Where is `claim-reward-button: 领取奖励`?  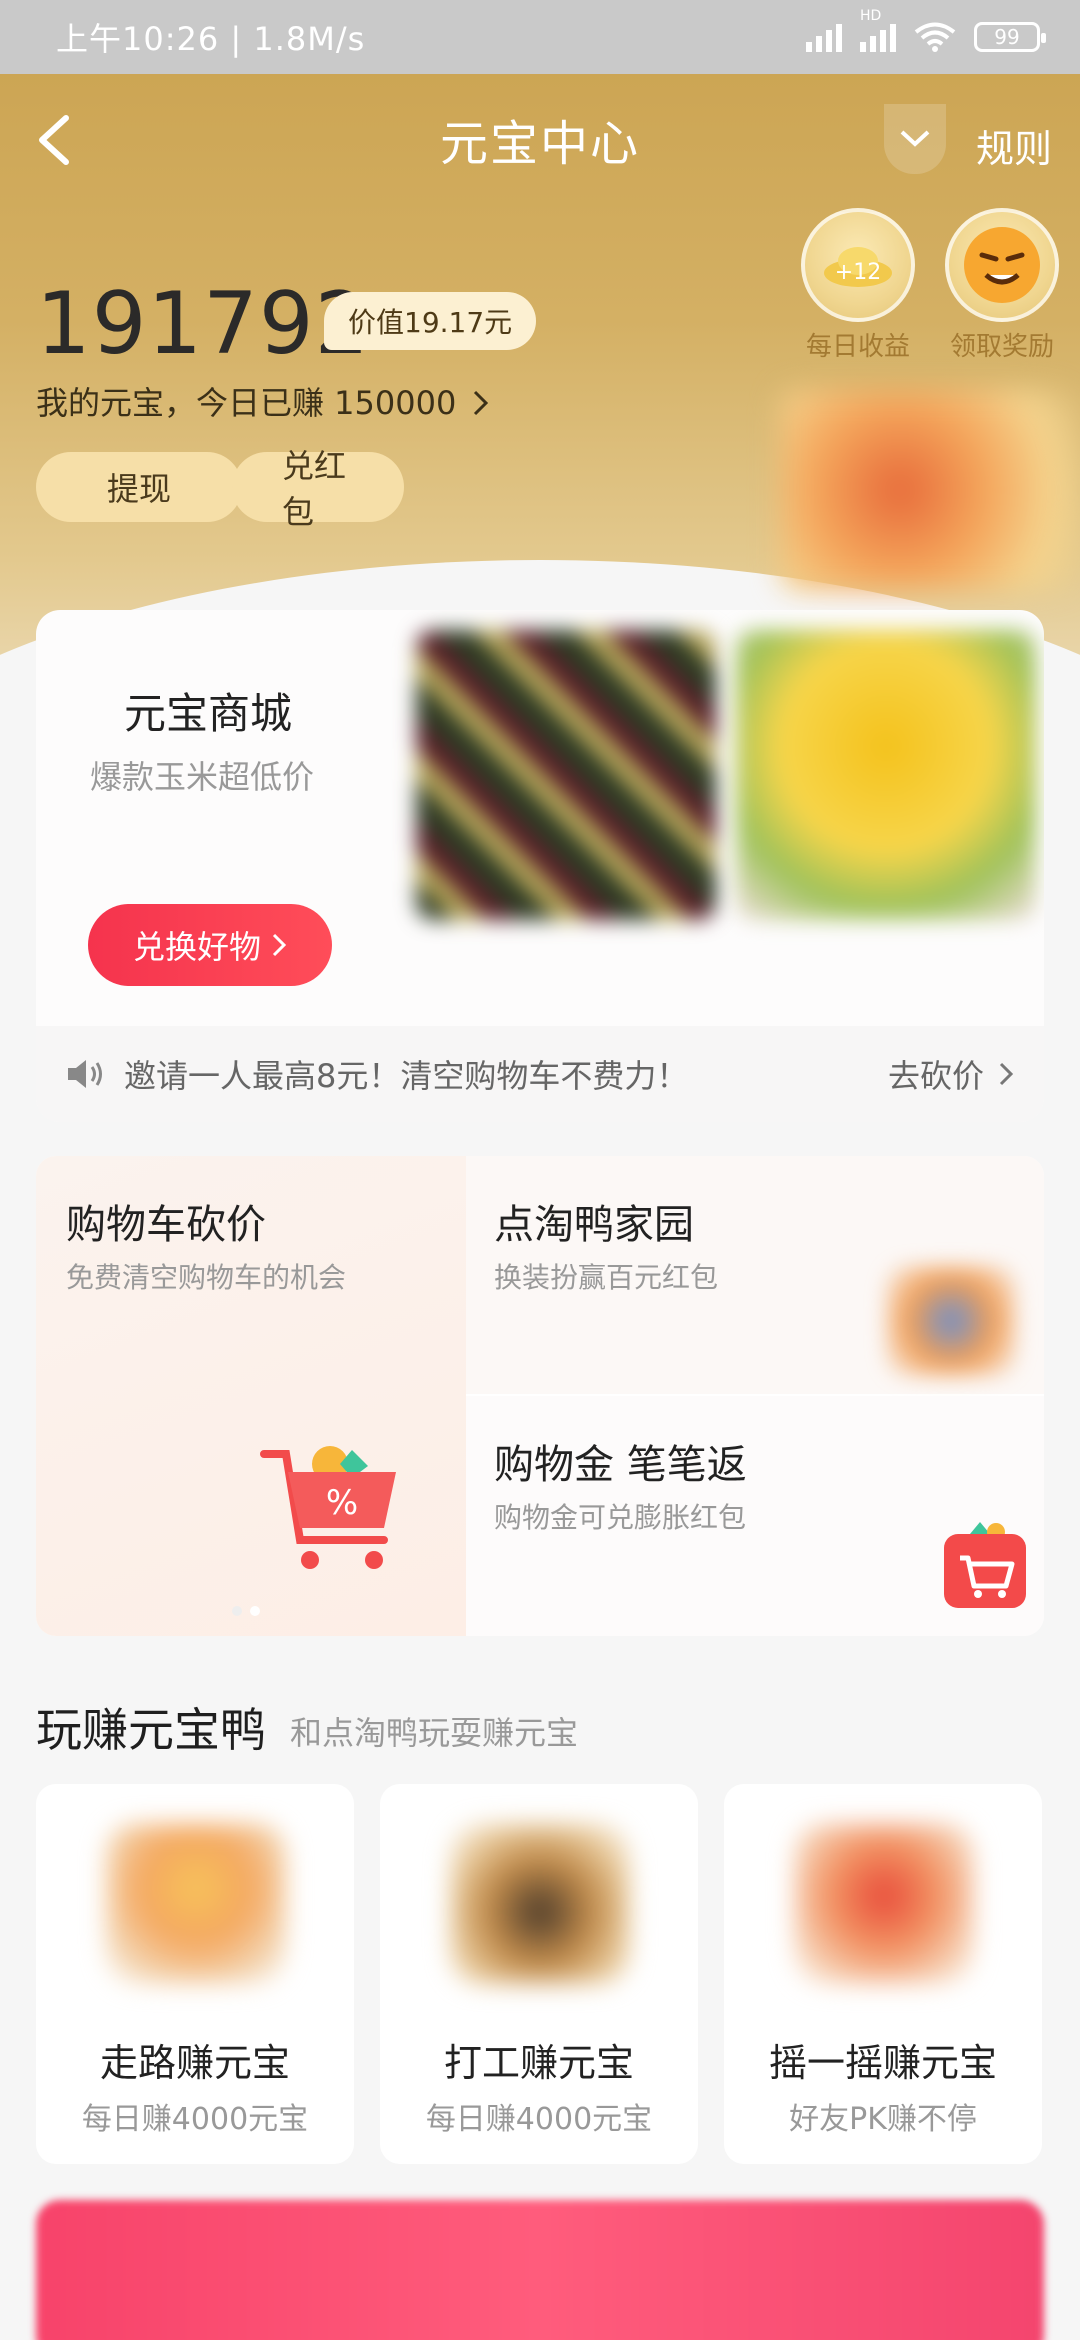 claim-reward-button: 领取奖励 is located at coordinates (1002, 285).